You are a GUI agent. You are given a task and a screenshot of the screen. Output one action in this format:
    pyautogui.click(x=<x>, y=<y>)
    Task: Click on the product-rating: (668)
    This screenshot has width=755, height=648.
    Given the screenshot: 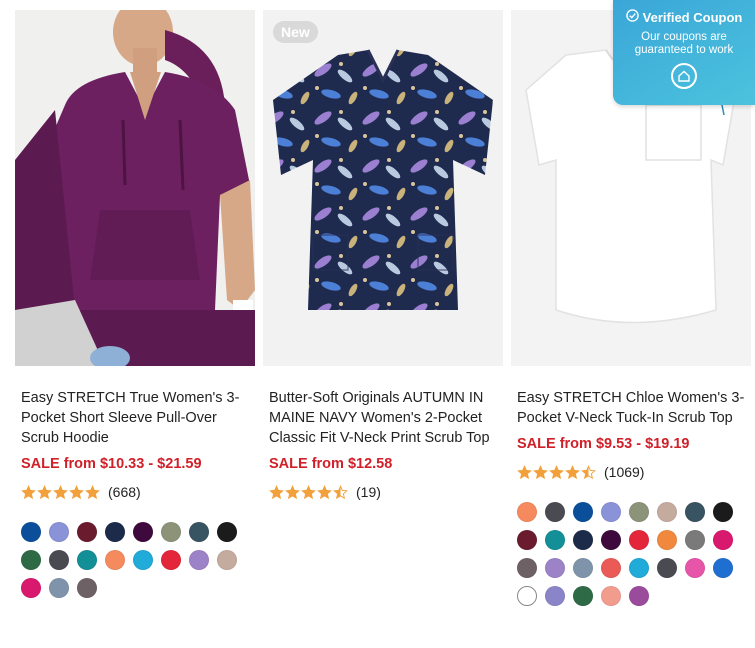 What is the action you would take?
    pyautogui.click(x=135, y=492)
    